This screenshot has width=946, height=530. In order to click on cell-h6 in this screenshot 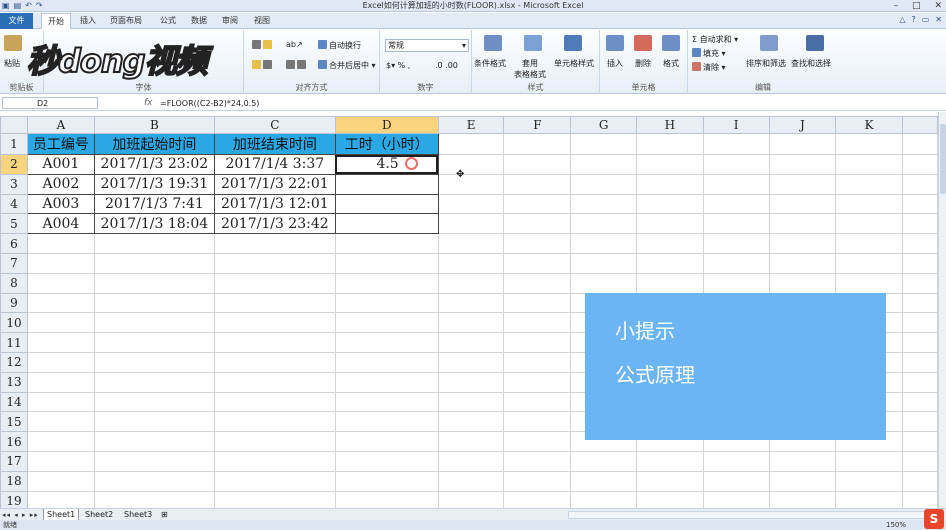, I will do `click(670, 243)`.